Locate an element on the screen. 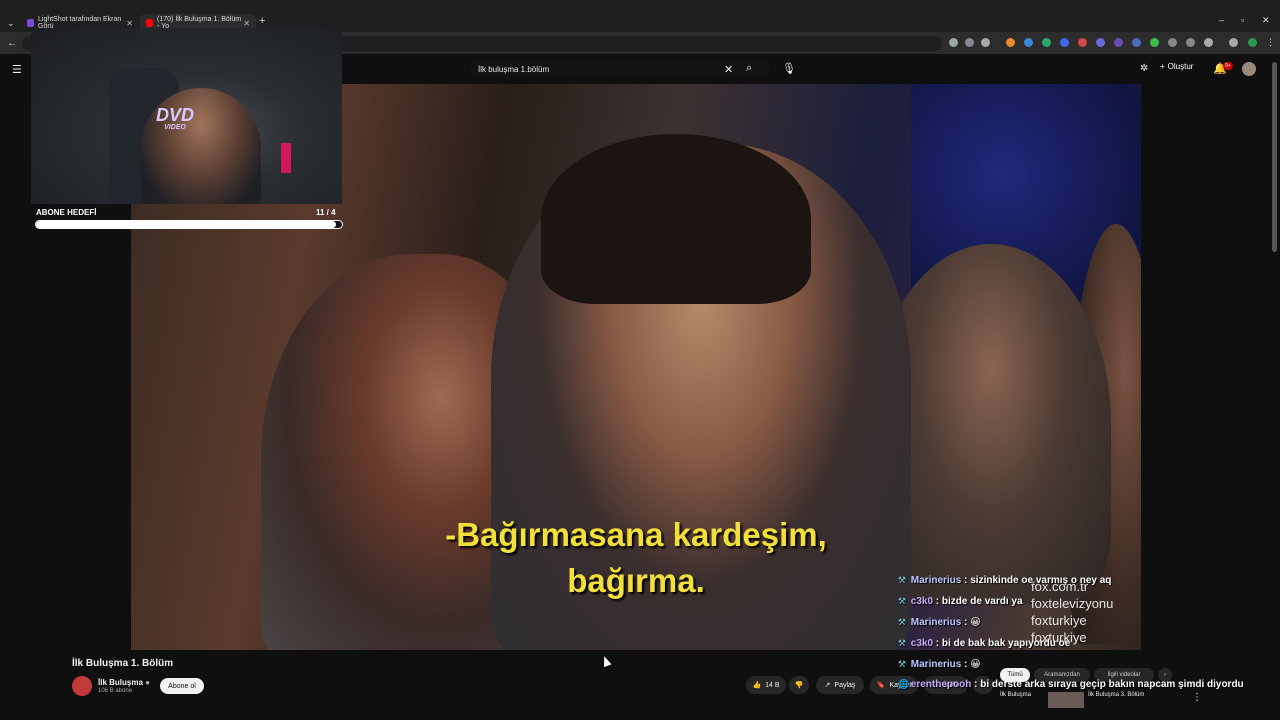 Image resolution: width=1280 pixels, height=720 pixels. channel-name-text: İlk Buluşma is located at coordinates (120, 682).